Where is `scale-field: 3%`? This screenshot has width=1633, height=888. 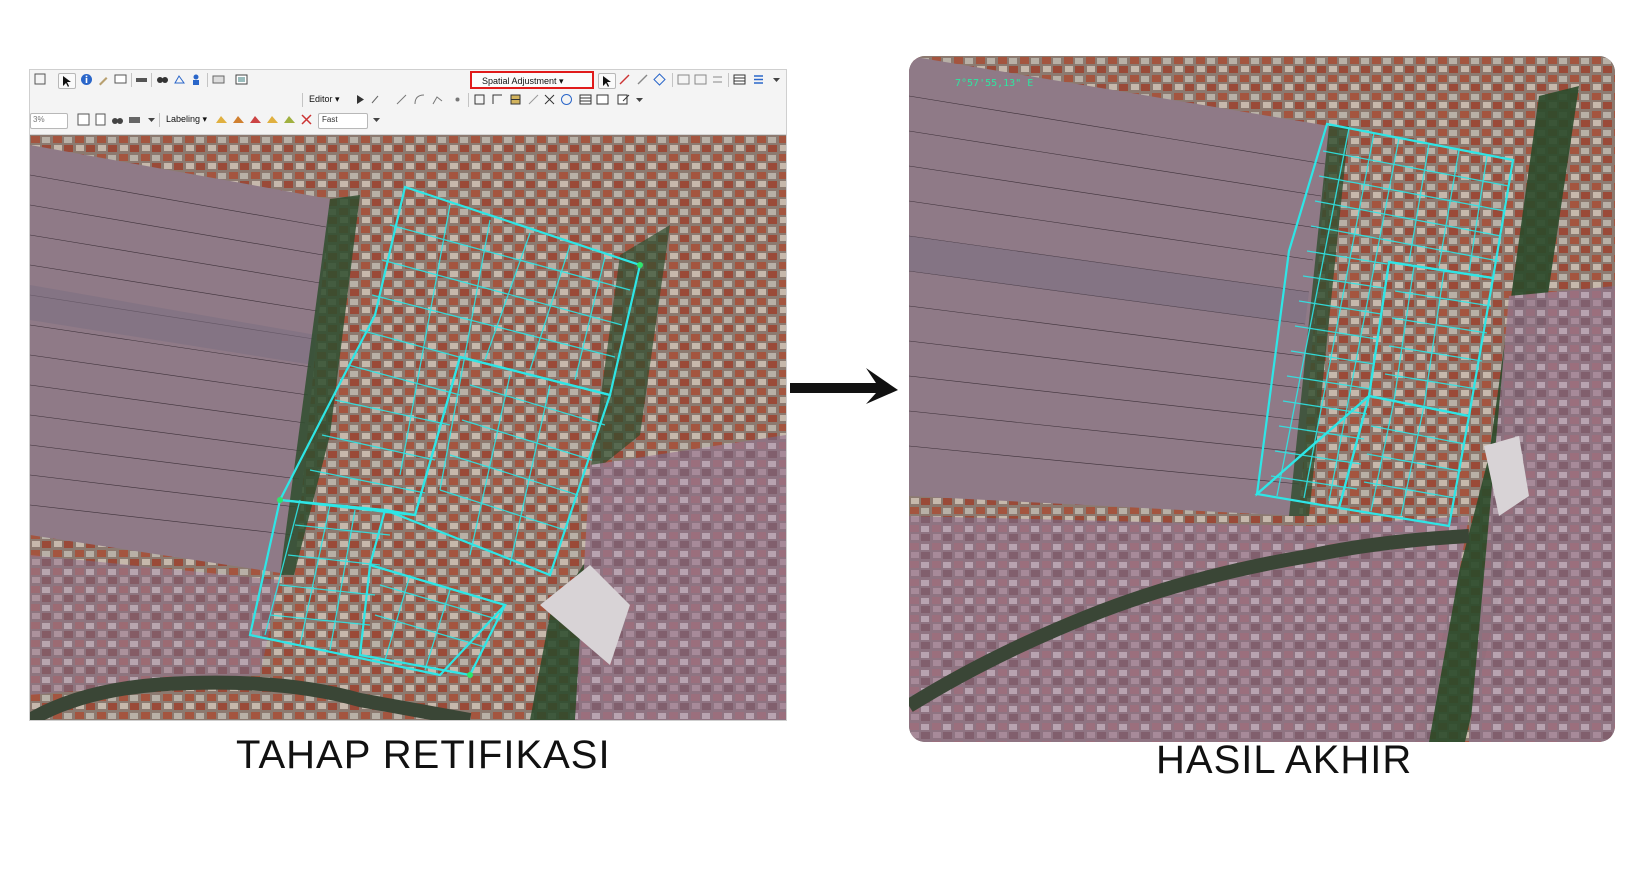 scale-field: 3% is located at coordinates (49, 121).